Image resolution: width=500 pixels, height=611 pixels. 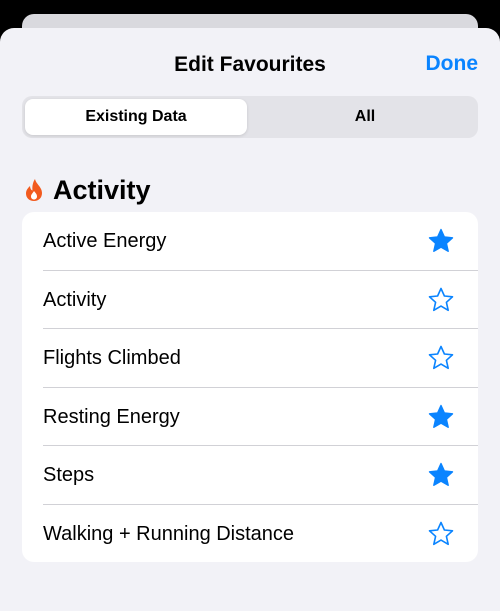 I want to click on section-title: Activity, so click(x=102, y=189).